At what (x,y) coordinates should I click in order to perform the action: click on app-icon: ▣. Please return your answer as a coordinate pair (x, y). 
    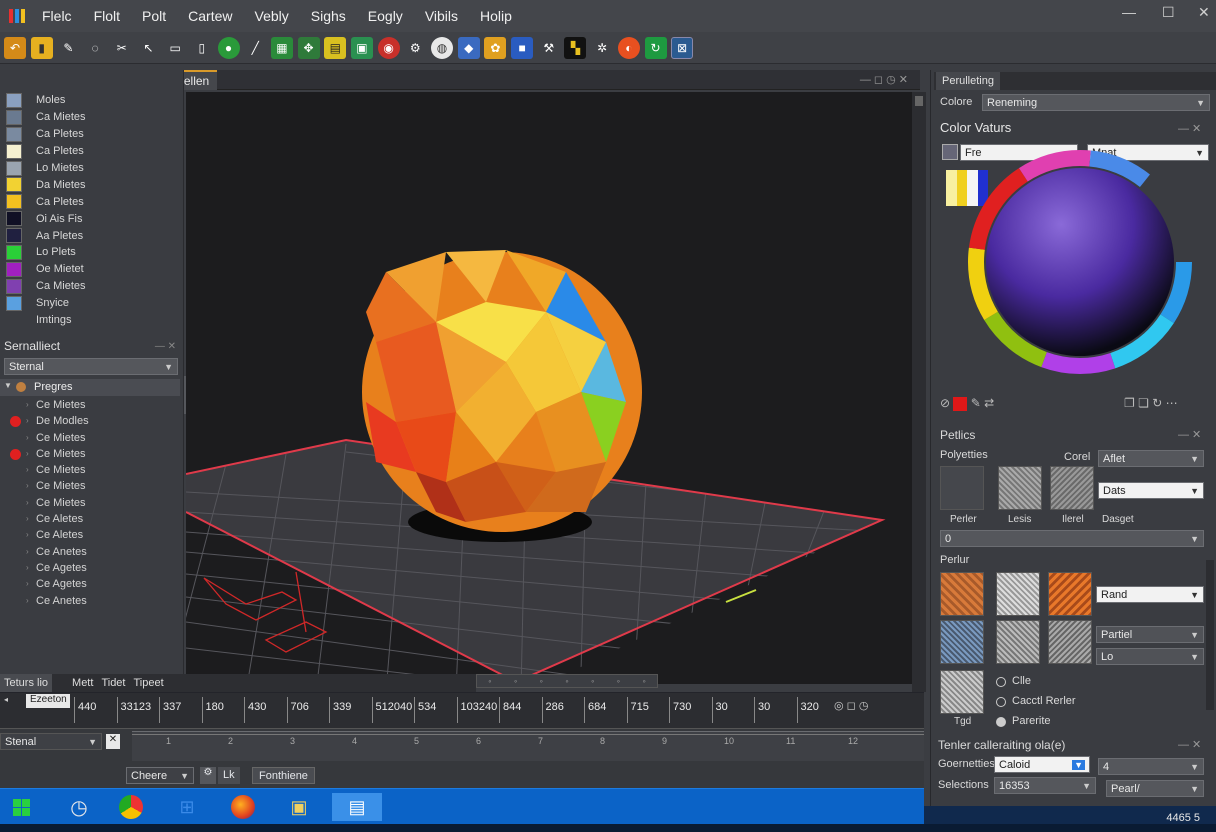
    Looking at the image, I should click on (299, 807).